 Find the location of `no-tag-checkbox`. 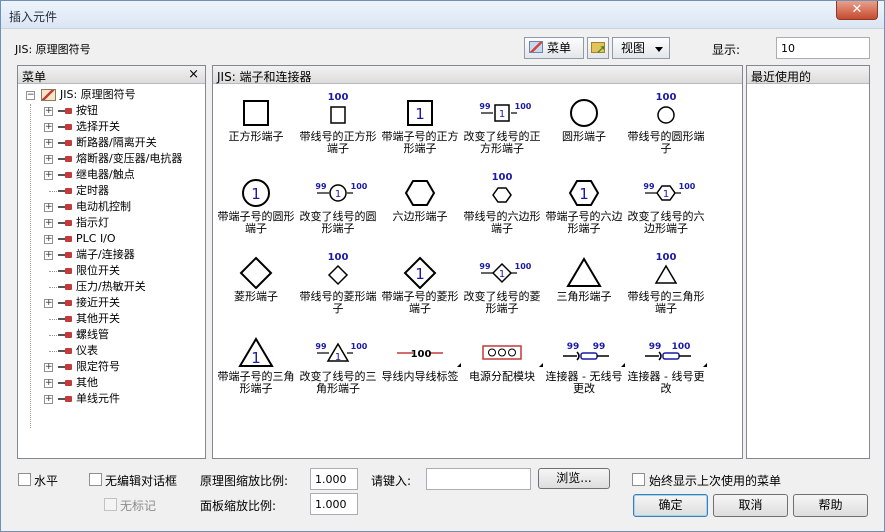

no-tag-checkbox is located at coordinates (110, 504).